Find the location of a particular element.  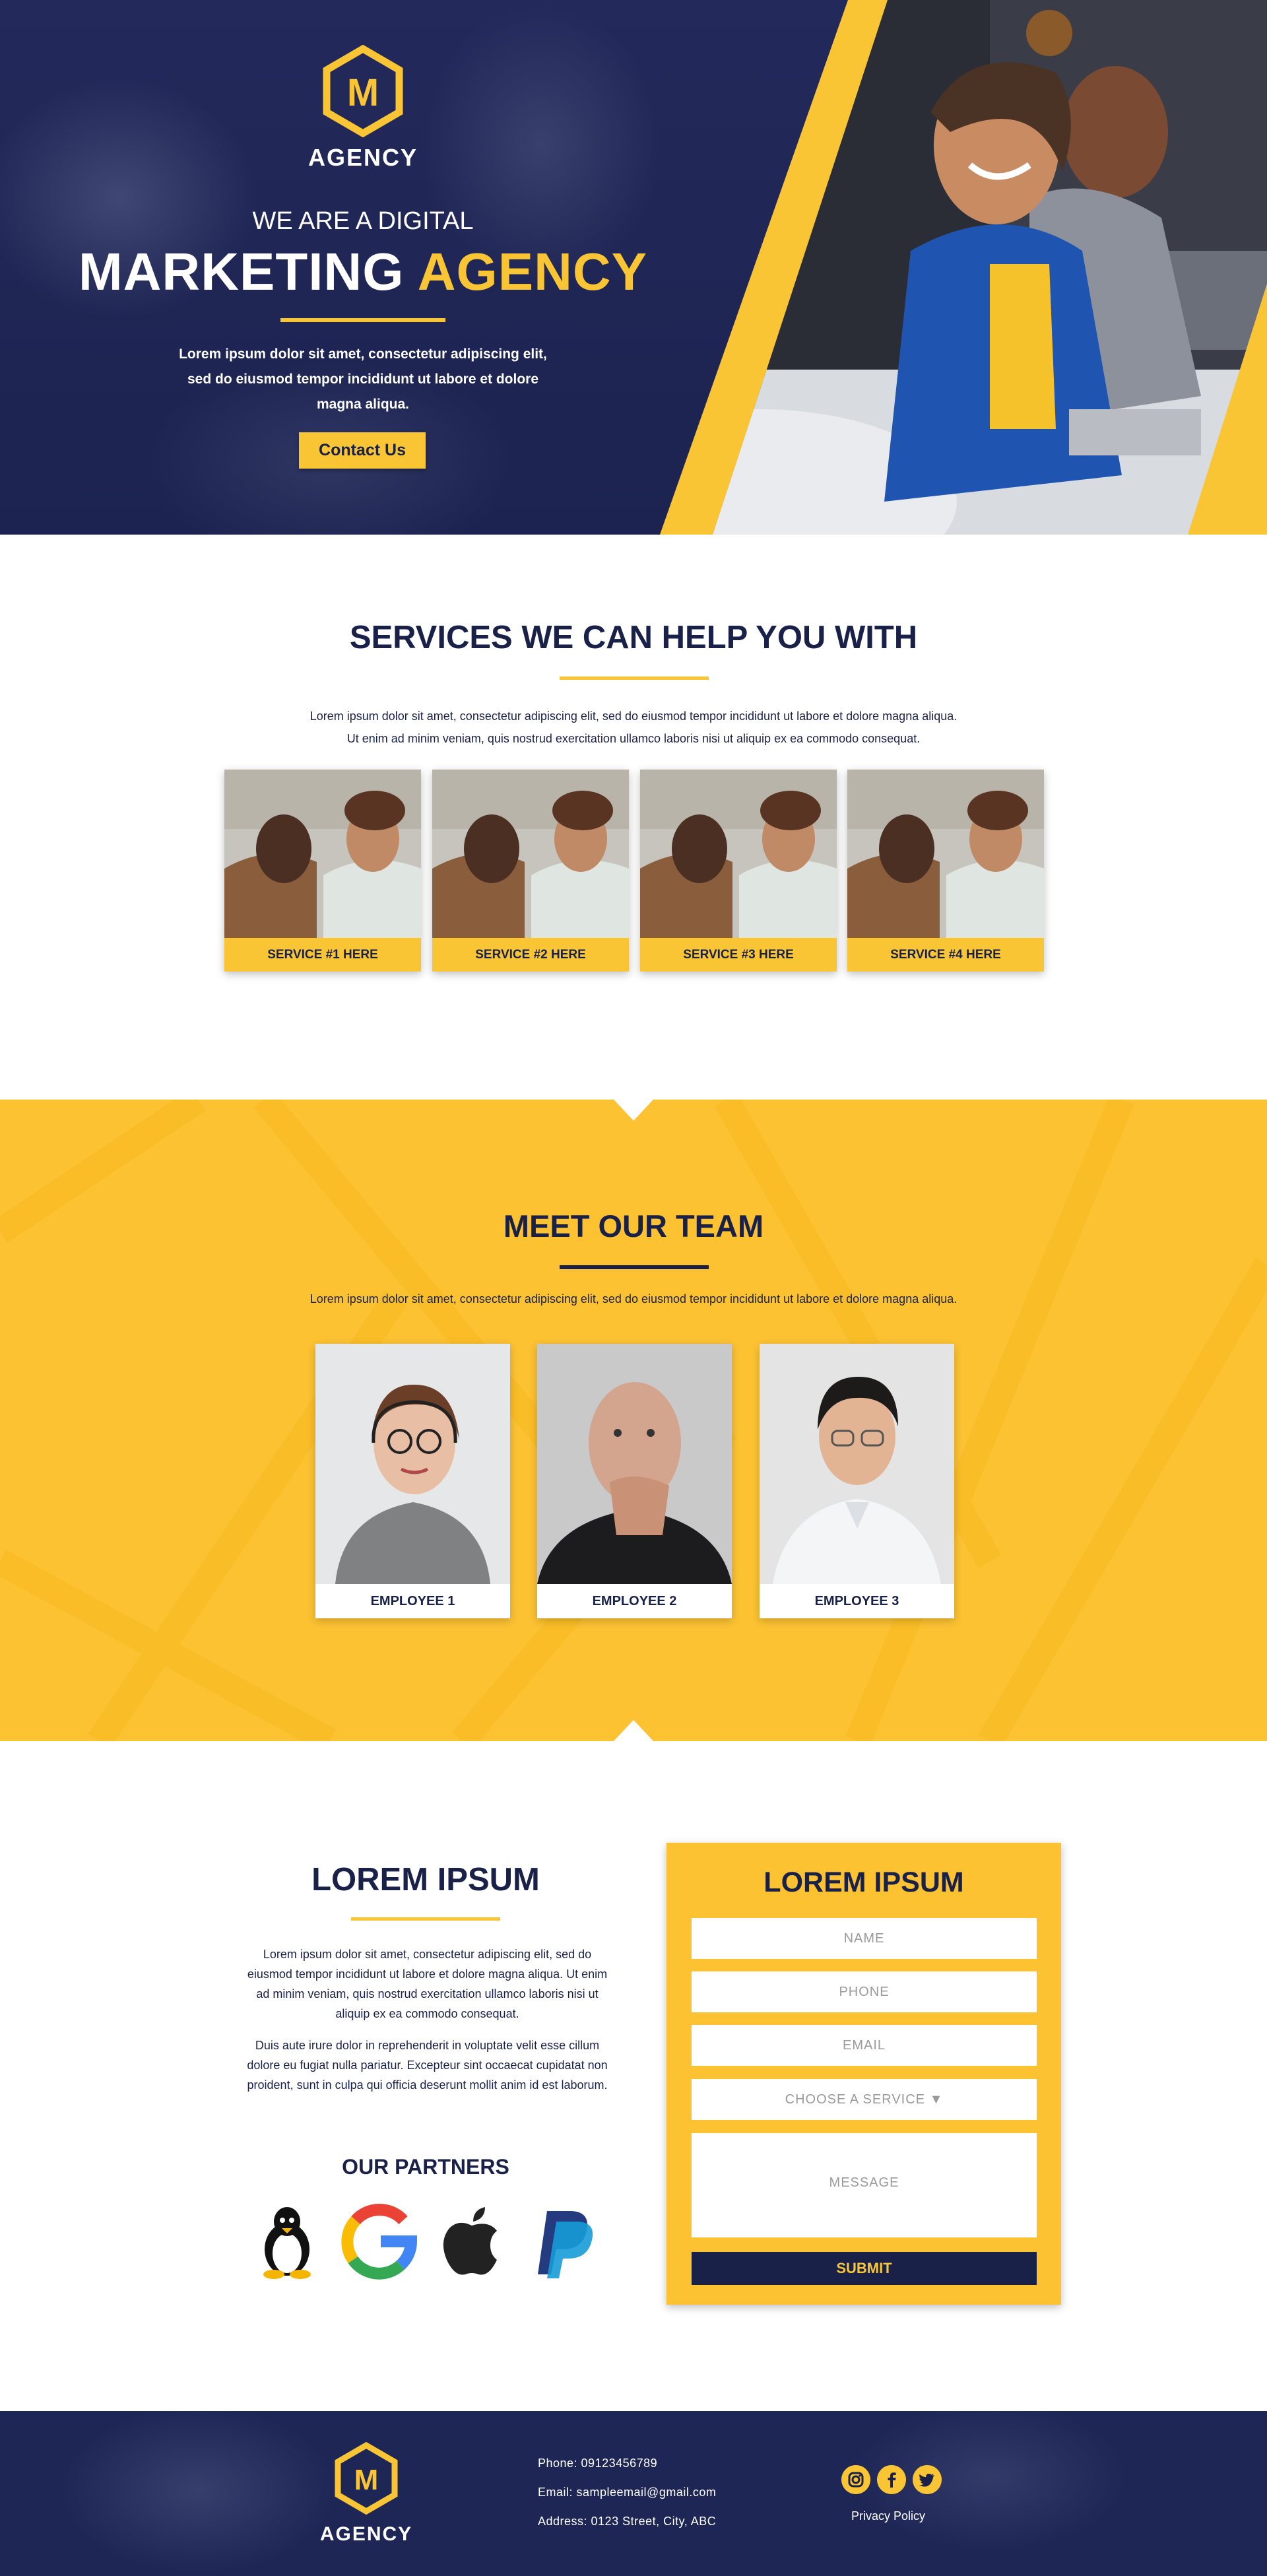

footer-logo-icon: M is located at coordinates (366, 2478).